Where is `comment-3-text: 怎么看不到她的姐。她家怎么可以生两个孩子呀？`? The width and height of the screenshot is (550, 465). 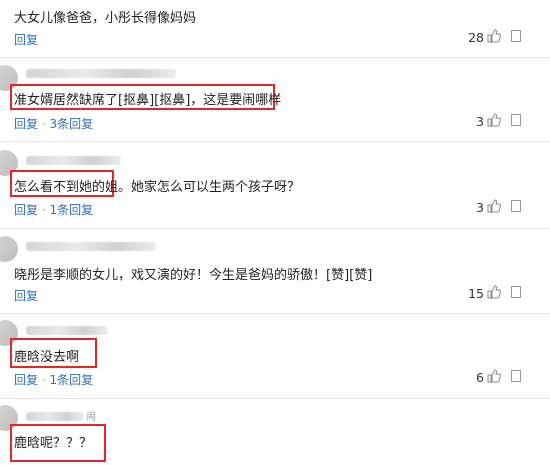
comment-3-text: 怎么看不到她的姐。她家怎么可以生两个孩子呀？ is located at coordinates (157, 185).